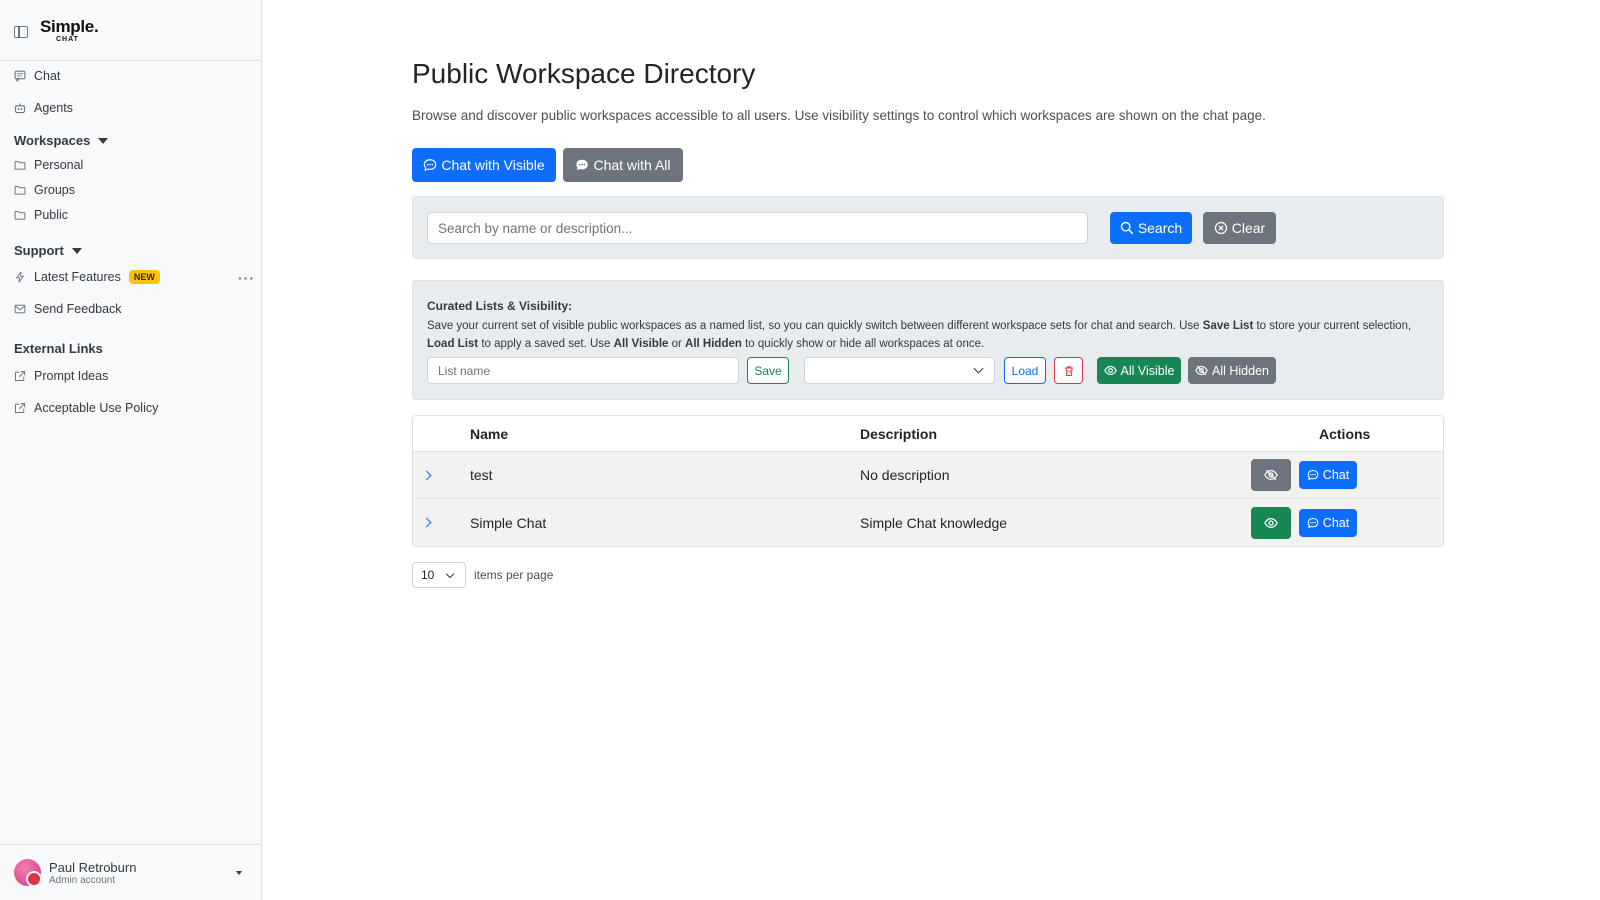  I want to click on chat-dots-fill-icon, so click(582, 165).